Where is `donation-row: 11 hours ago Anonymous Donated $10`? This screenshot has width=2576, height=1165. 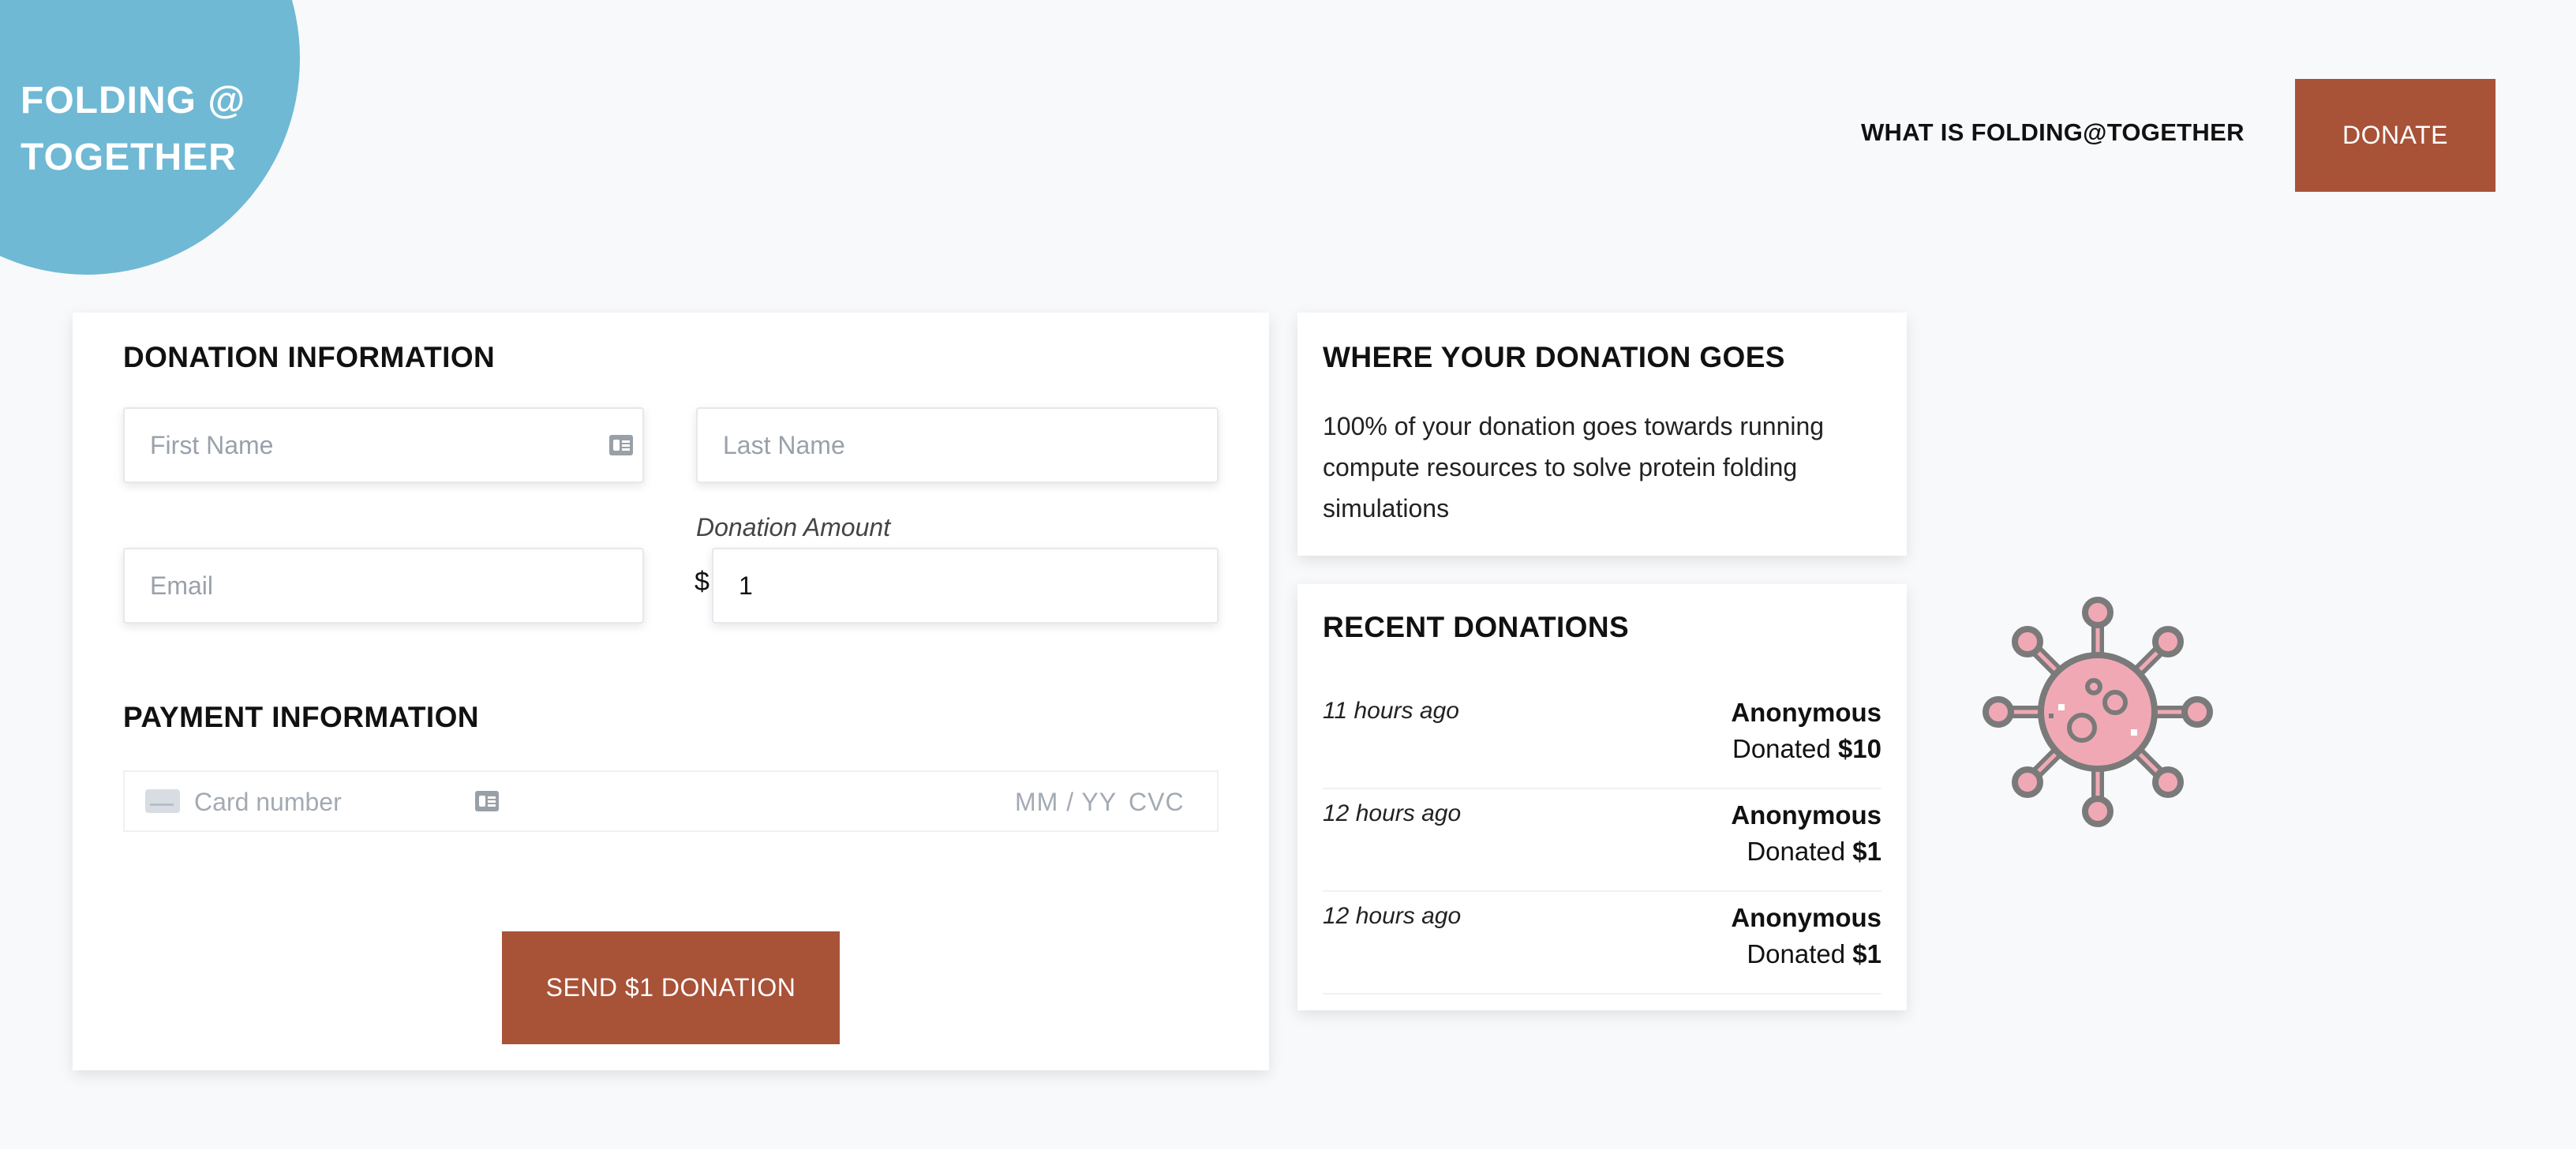 donation-row: 11 hours ago Anonymous Donated $10 is located at coordinates (1602, 738).